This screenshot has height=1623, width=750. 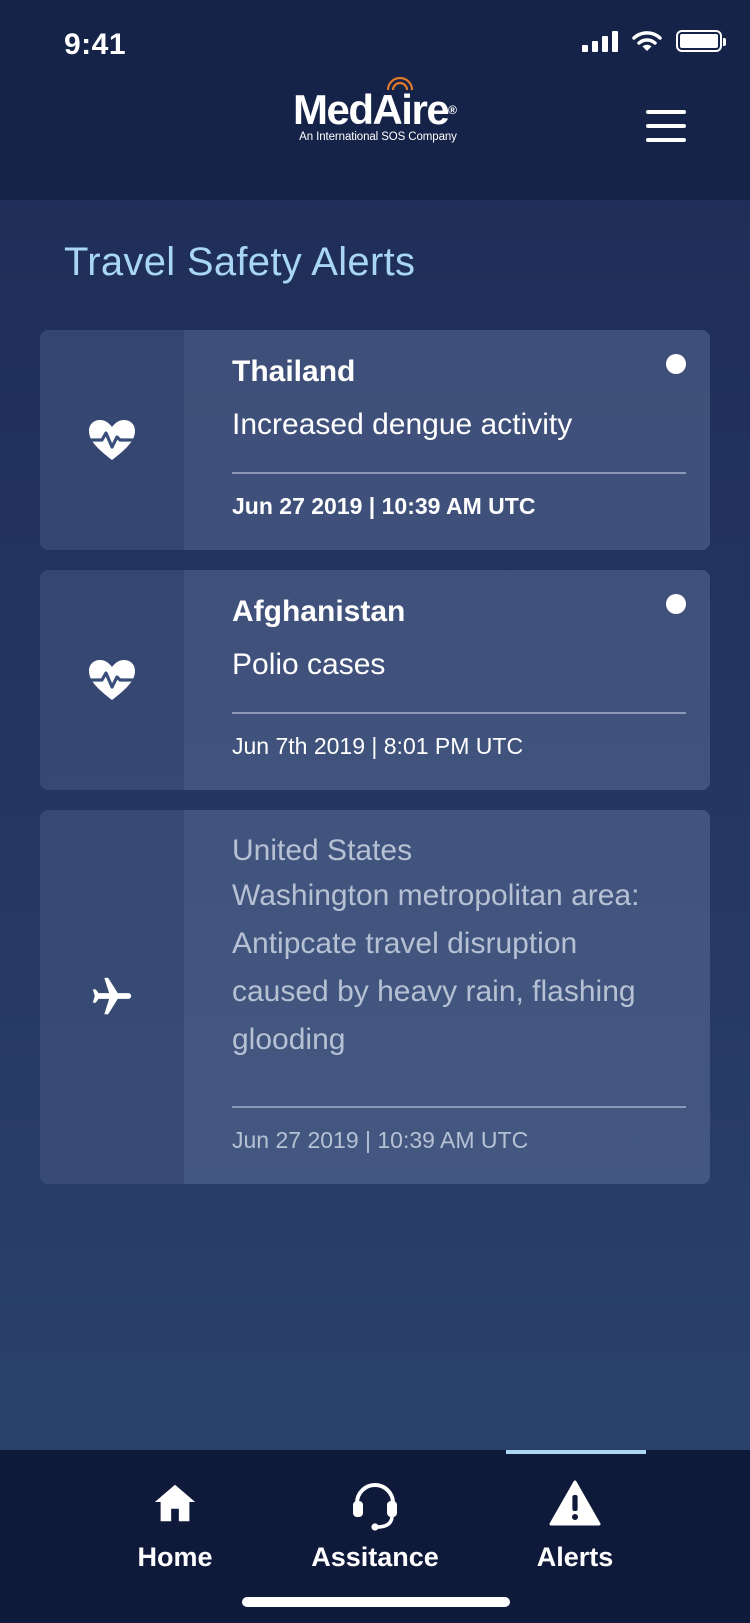 I want to click on nav-home: Home, so click(x=175, y=1522).